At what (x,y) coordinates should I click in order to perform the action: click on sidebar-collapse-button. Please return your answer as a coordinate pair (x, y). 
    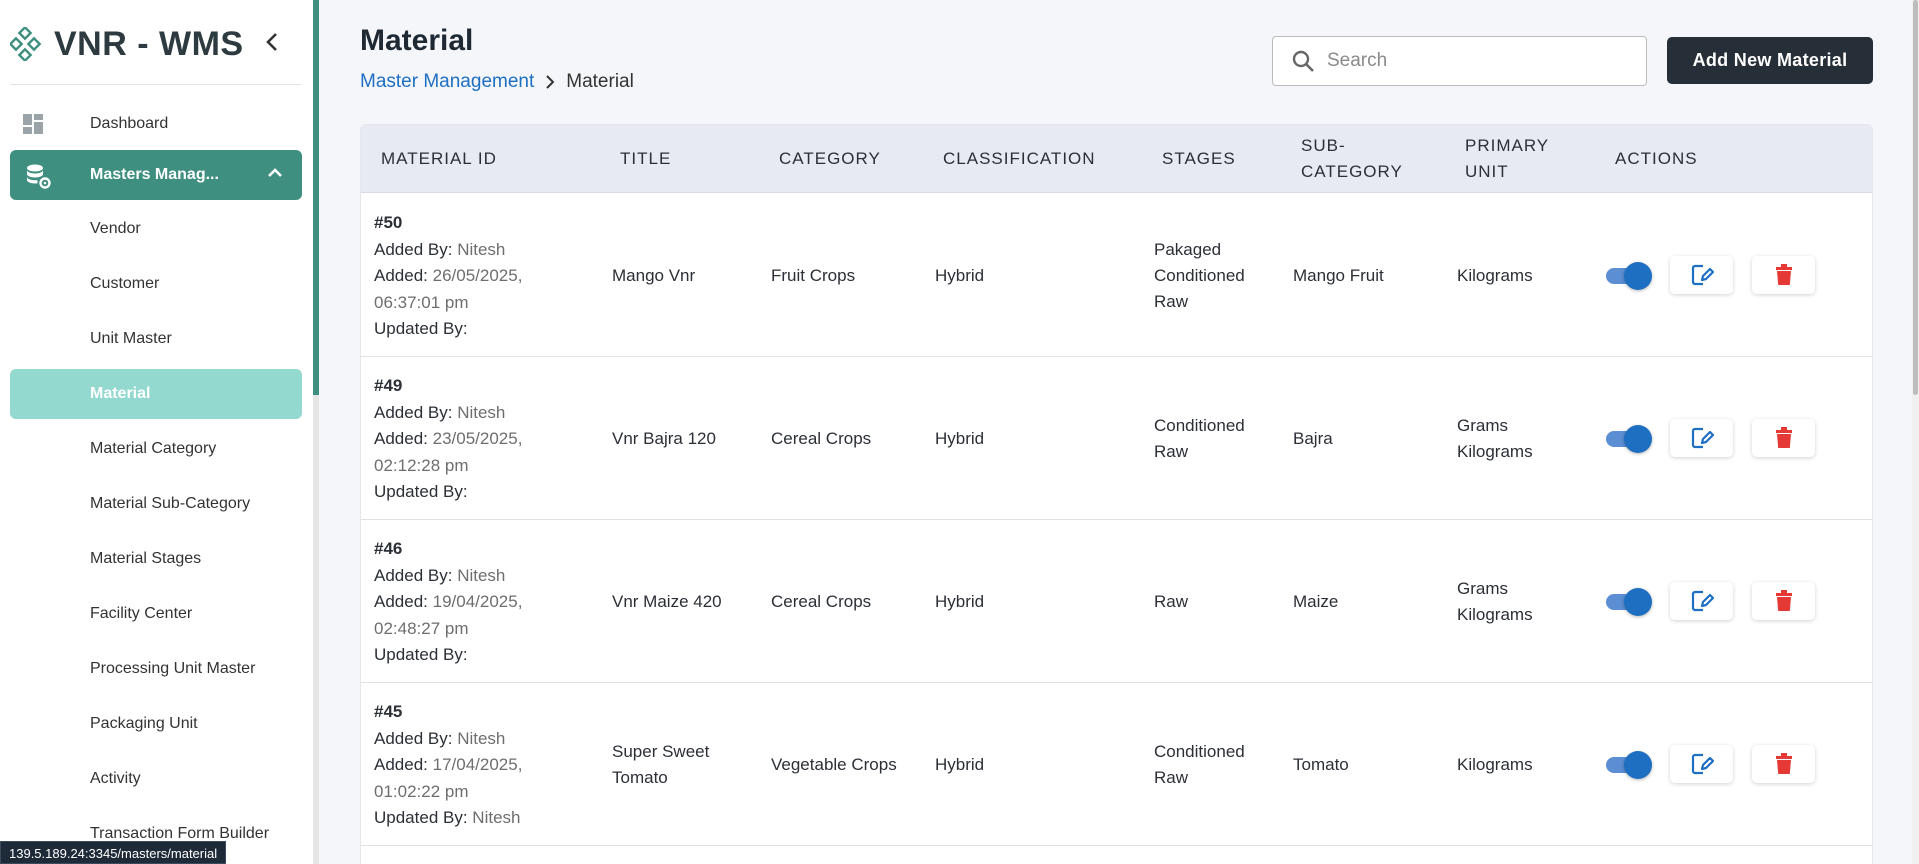
    Looking at the image, I should click on (272, 42).